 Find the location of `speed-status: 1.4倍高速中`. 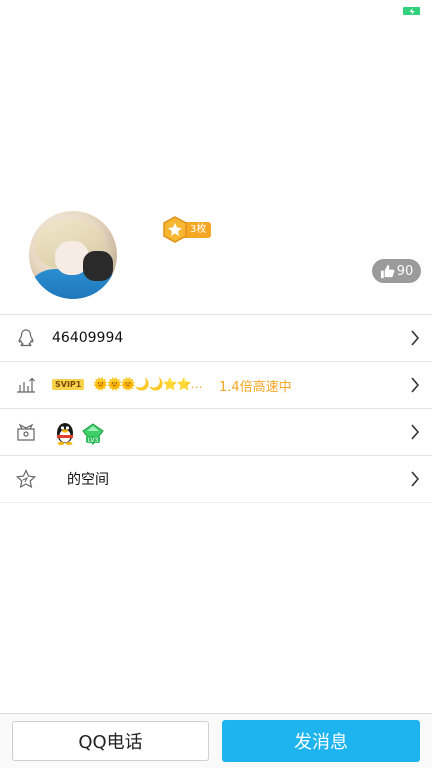

speed-status: 1.4倍高速中 is located at coordinates (255, 387).